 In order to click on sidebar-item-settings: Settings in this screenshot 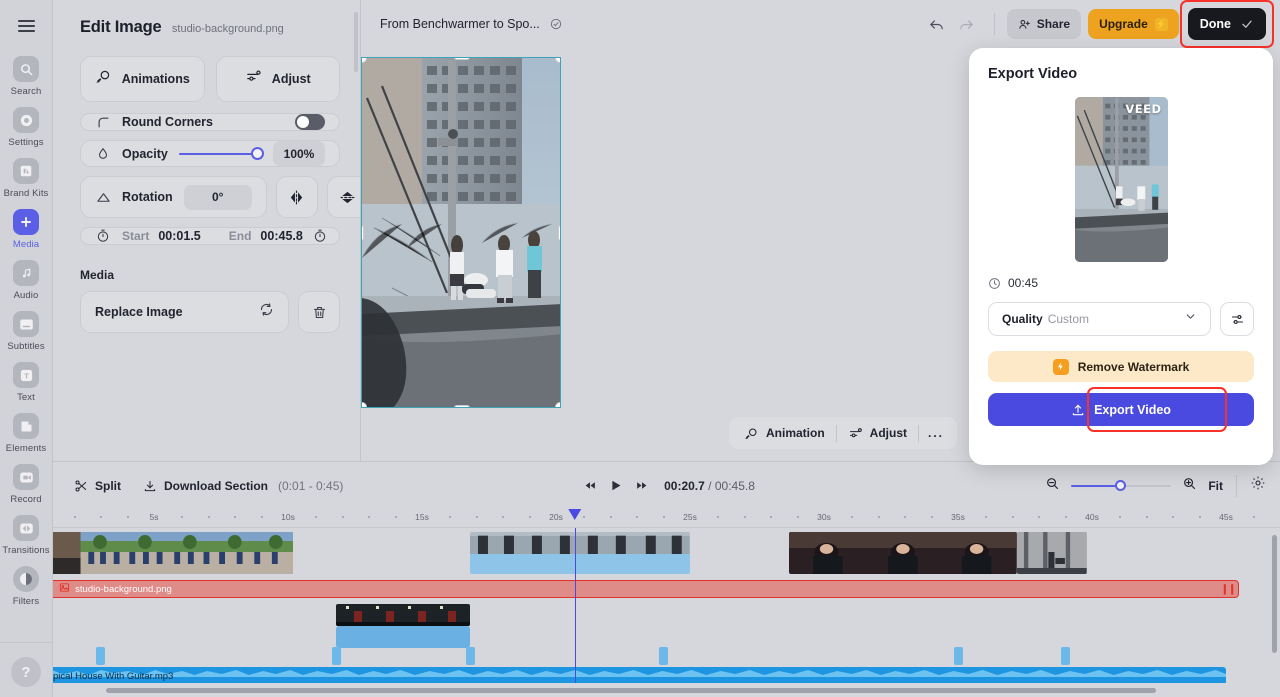, I will do `click(26, 126)`.